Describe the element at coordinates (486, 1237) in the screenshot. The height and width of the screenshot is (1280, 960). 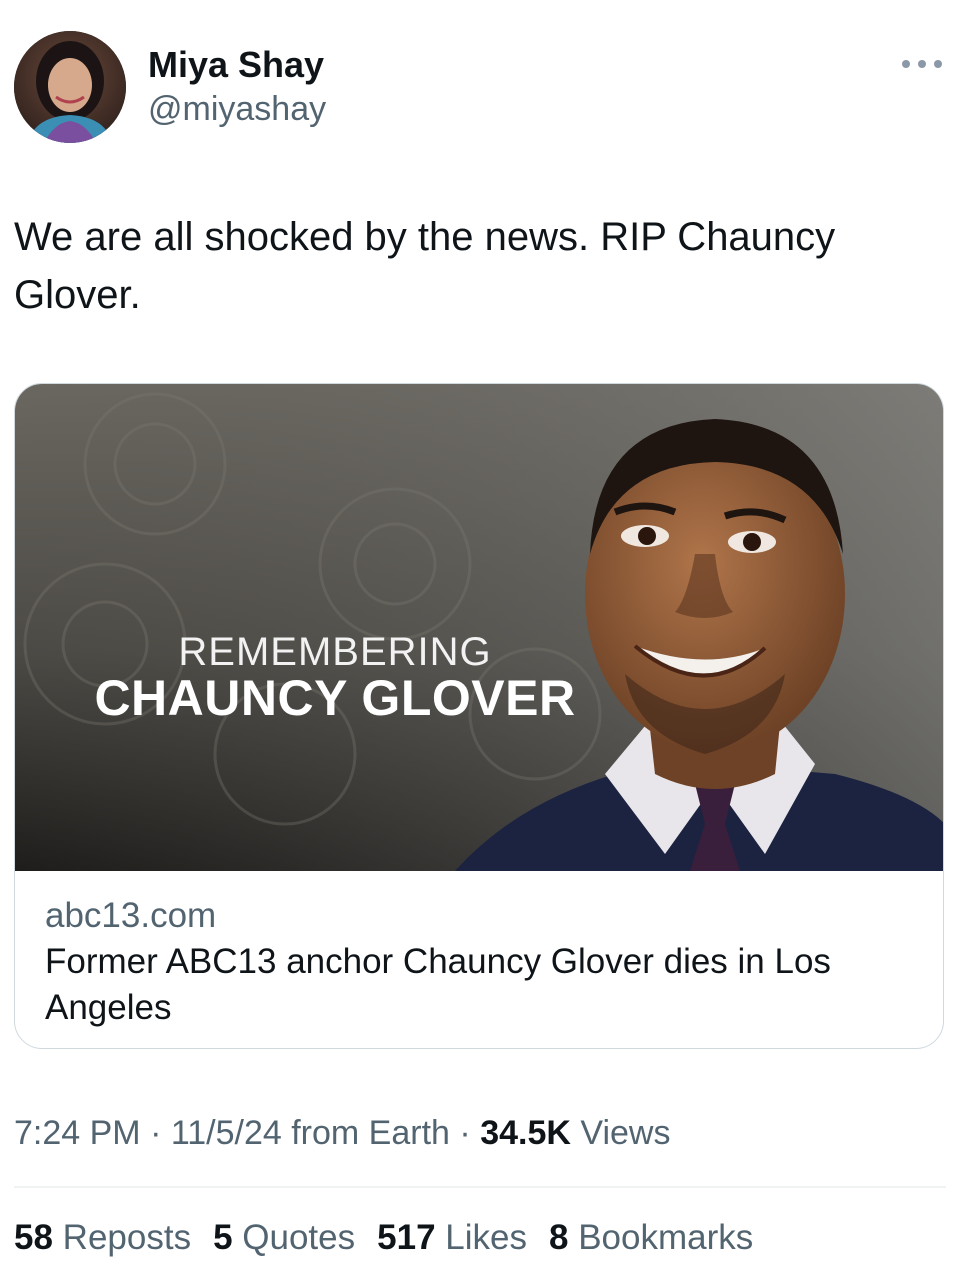
I see `likes-label: Likes` at that location.